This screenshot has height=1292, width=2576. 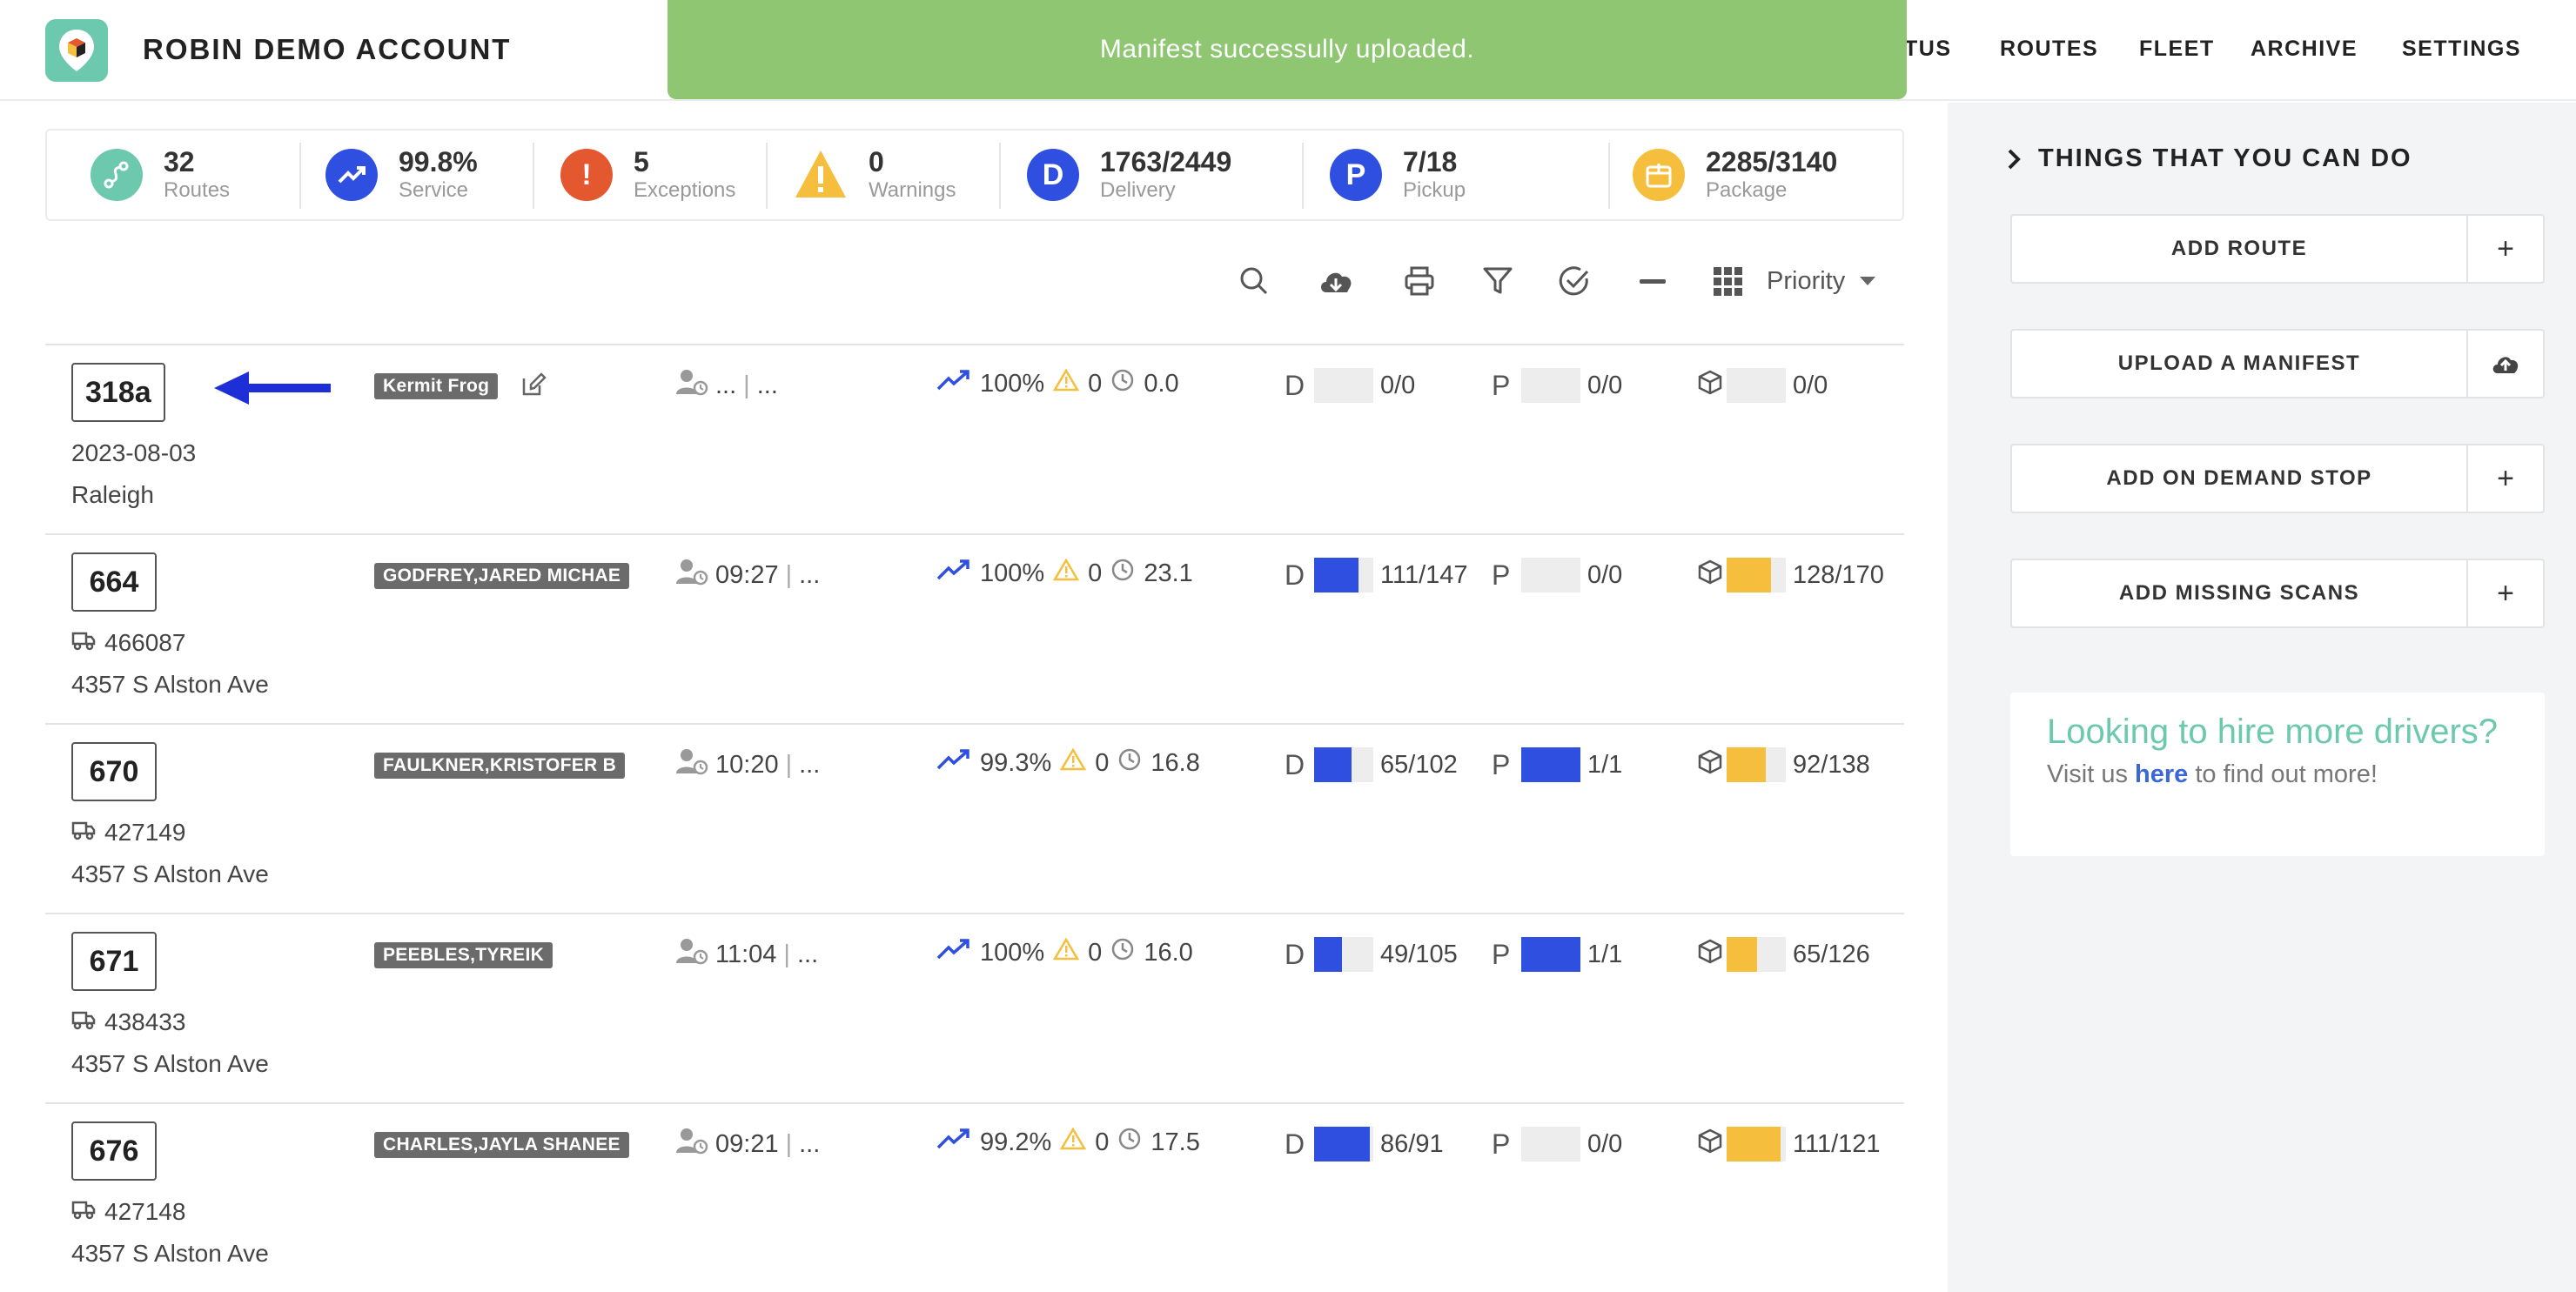 What do you see at coordinates (1356, 175) in the screenshot?
I see `pickup-p-icon: P` at bounding box center [1356, 175].